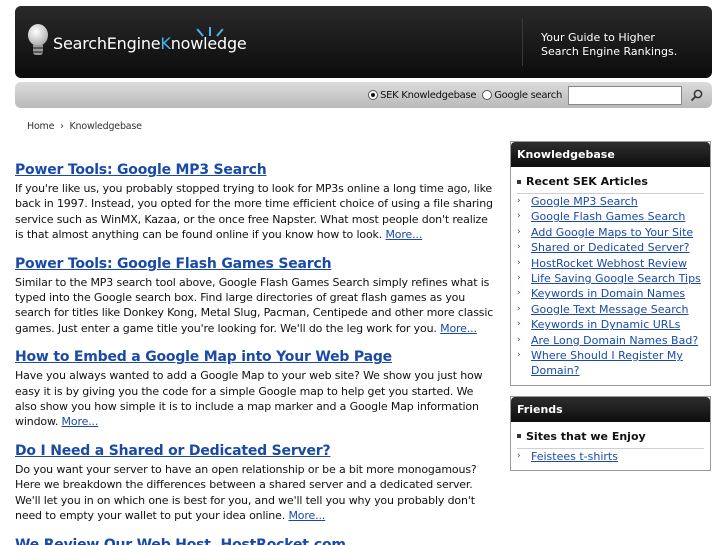 Image resolution: width=727 pixels, height=545 pixels. Describe the element at coordinates (38, 41) in the screenshot. I see `lightbulb-icon` at that location.